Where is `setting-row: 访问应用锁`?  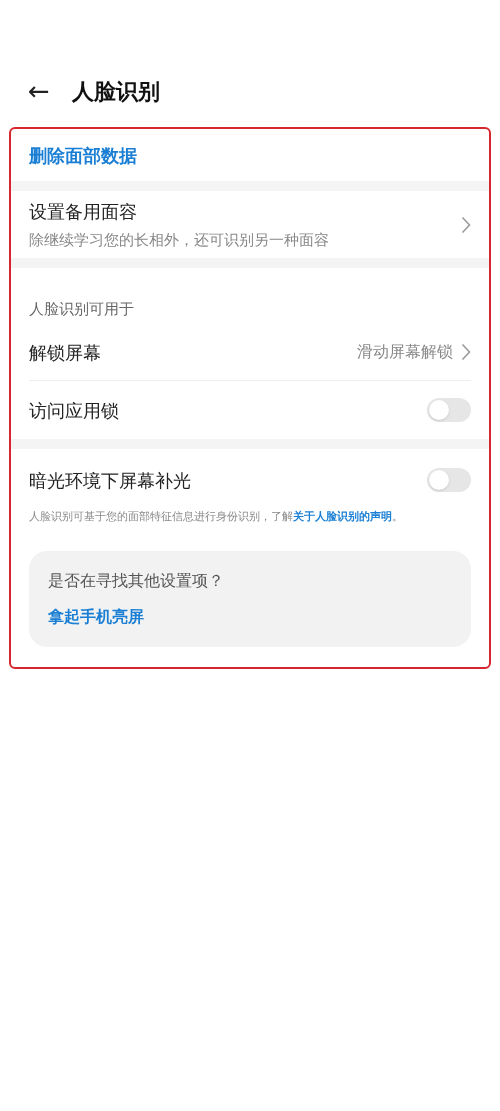
setting-row: 访问应用锁 is located at coordinates (250, 410).